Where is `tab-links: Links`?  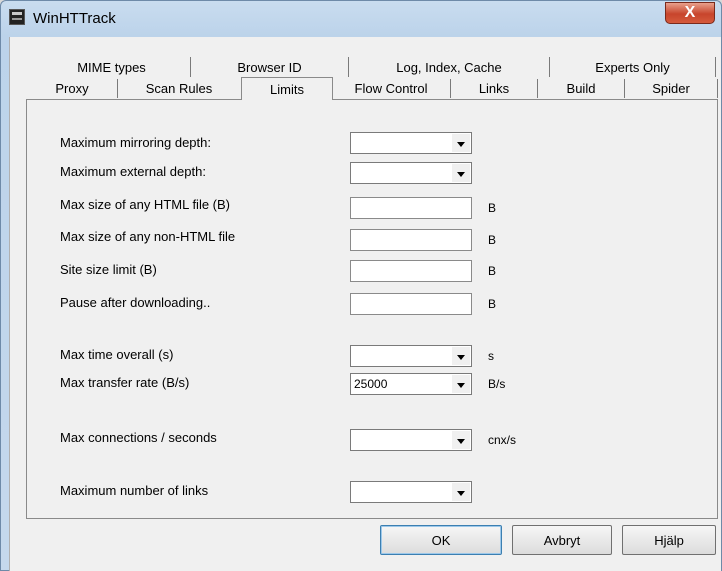 tab-links: Links is located at coordinates (494, 88).